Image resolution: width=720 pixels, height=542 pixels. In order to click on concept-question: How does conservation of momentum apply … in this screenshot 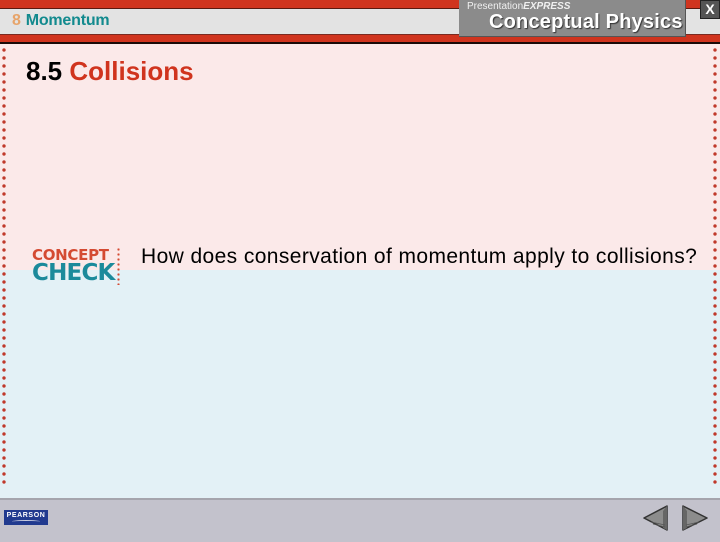, I will do `click(419, 256)`.